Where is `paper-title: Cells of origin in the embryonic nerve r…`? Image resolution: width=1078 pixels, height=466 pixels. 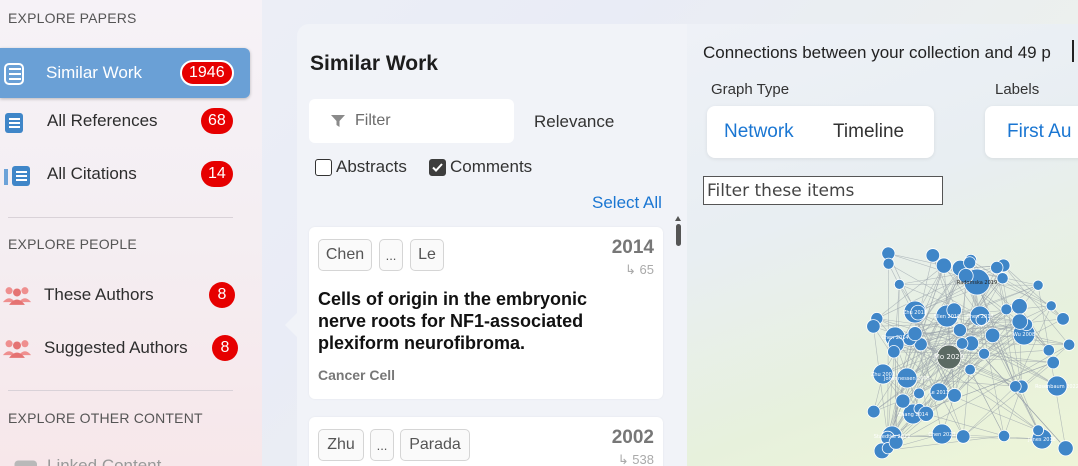 paper-title: Cells of origin in the embryonic nerve r… is located at coordinates (478, 321).